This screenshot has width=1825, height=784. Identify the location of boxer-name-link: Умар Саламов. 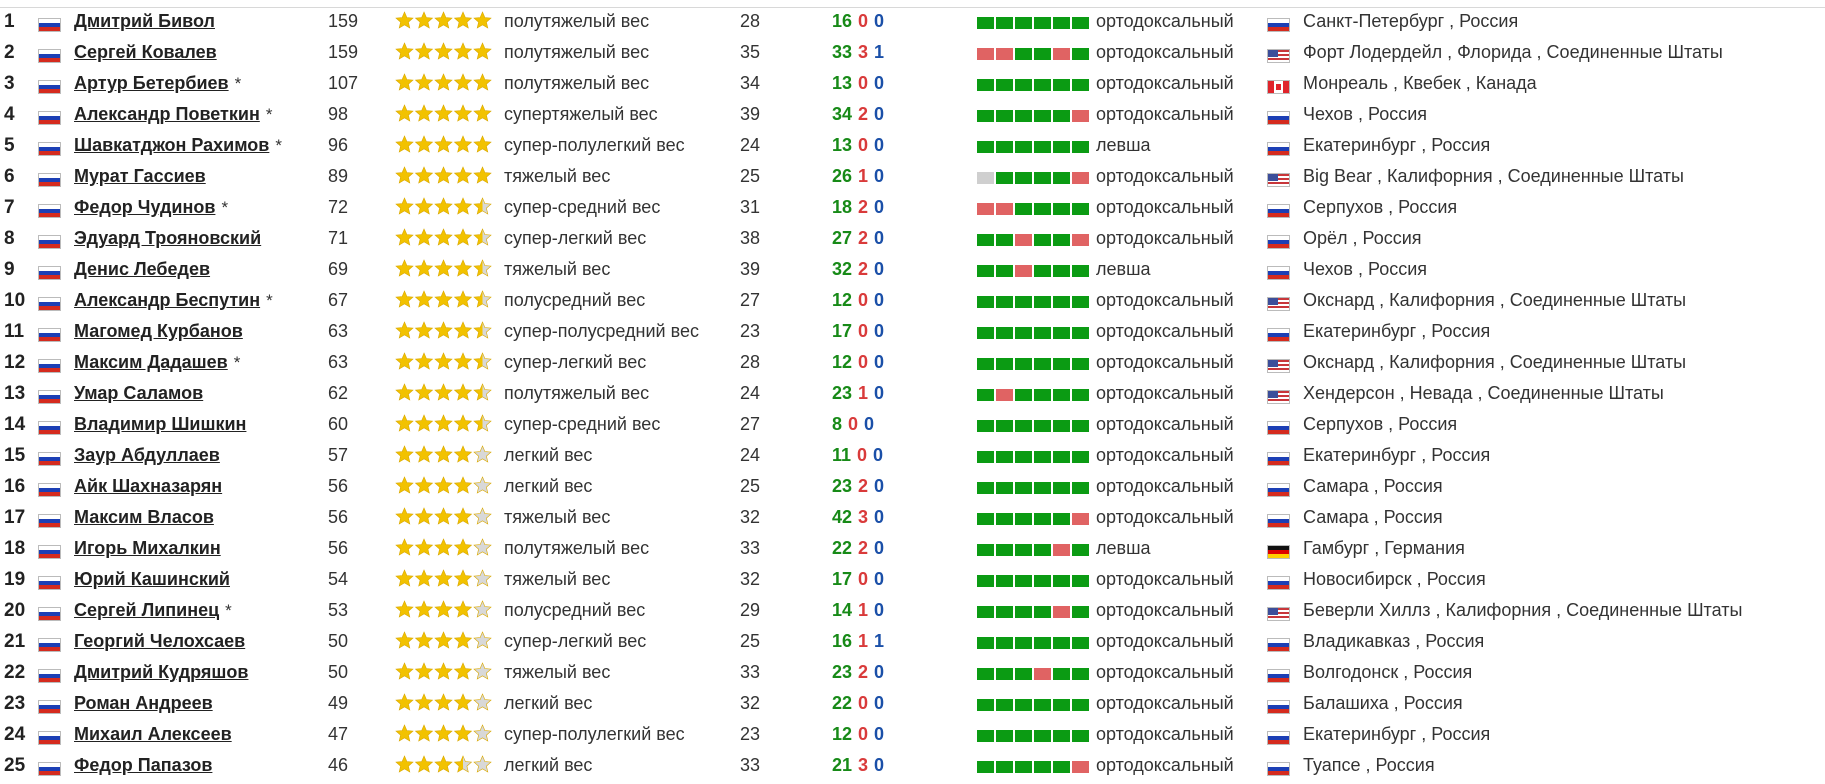
(138, 393).